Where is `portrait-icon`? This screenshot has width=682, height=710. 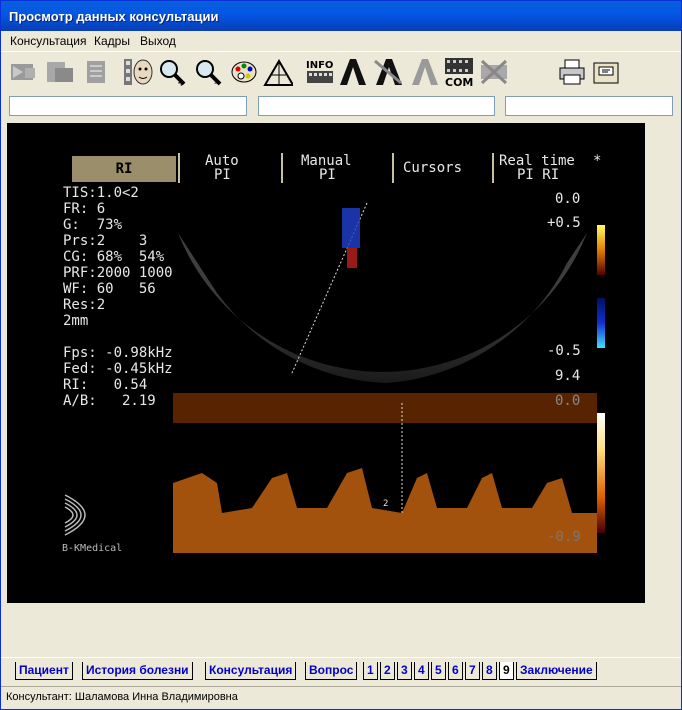
portrait-icon is located at coordinates (138, 72).